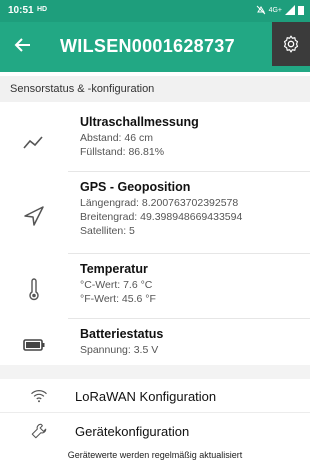  What do you see at coordinates (275, 10) in the screenshot?
I see `network-type: 4G+` at bounding box center [275, 10].